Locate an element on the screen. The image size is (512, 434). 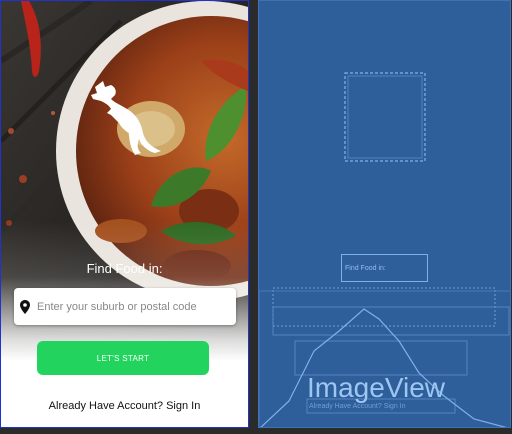
location-search-field is located at coordinates (125, 306).